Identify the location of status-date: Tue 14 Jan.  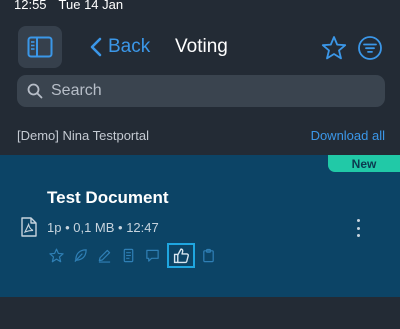
(91, 6).